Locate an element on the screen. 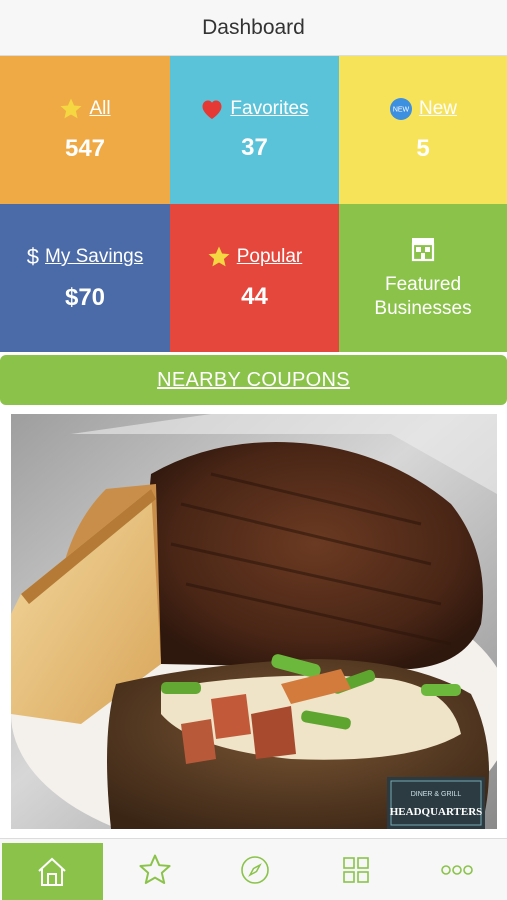  tab-explore is located at coordinates (255, 869).